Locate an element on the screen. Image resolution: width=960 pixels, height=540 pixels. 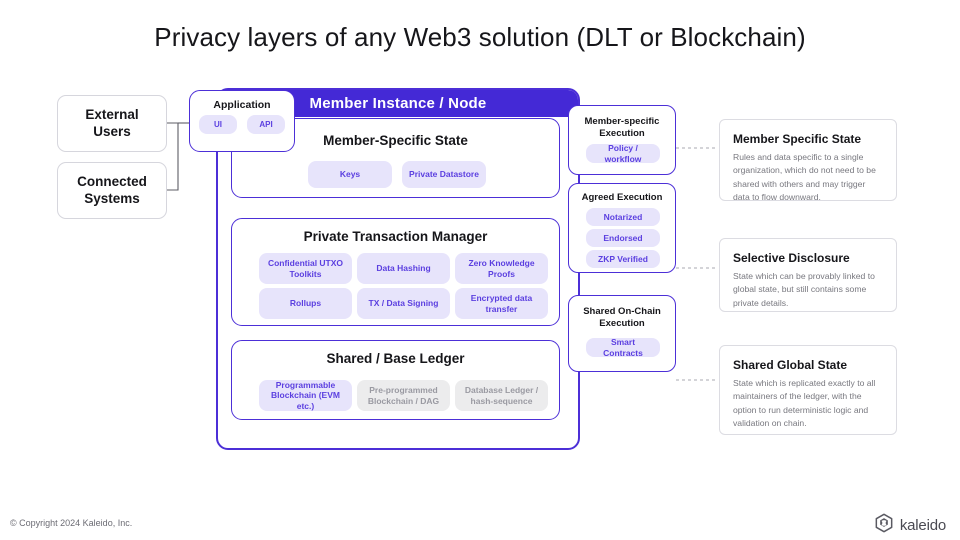
pill-label: Policy / workflow is located at coordinates (623, 153).